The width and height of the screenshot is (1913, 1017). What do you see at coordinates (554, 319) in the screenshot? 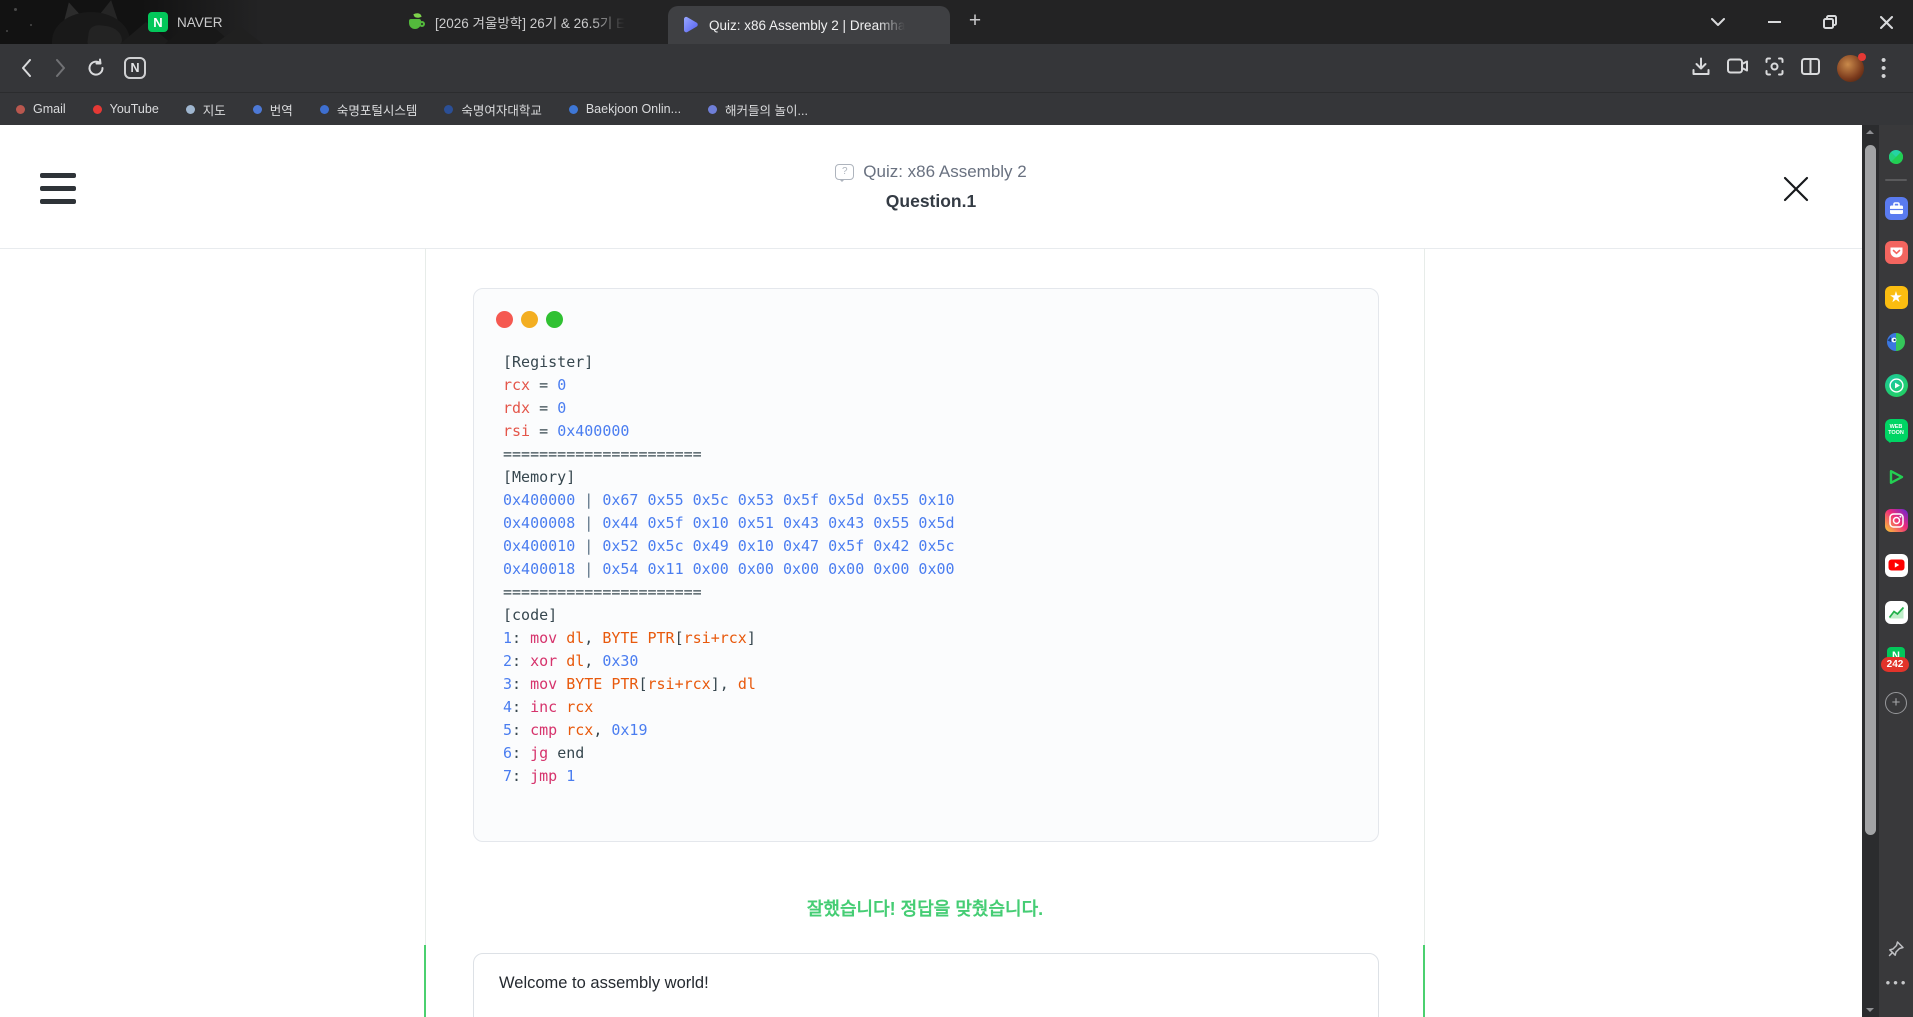
I see `terminal-green-dot` at bounding box center [554, 319].